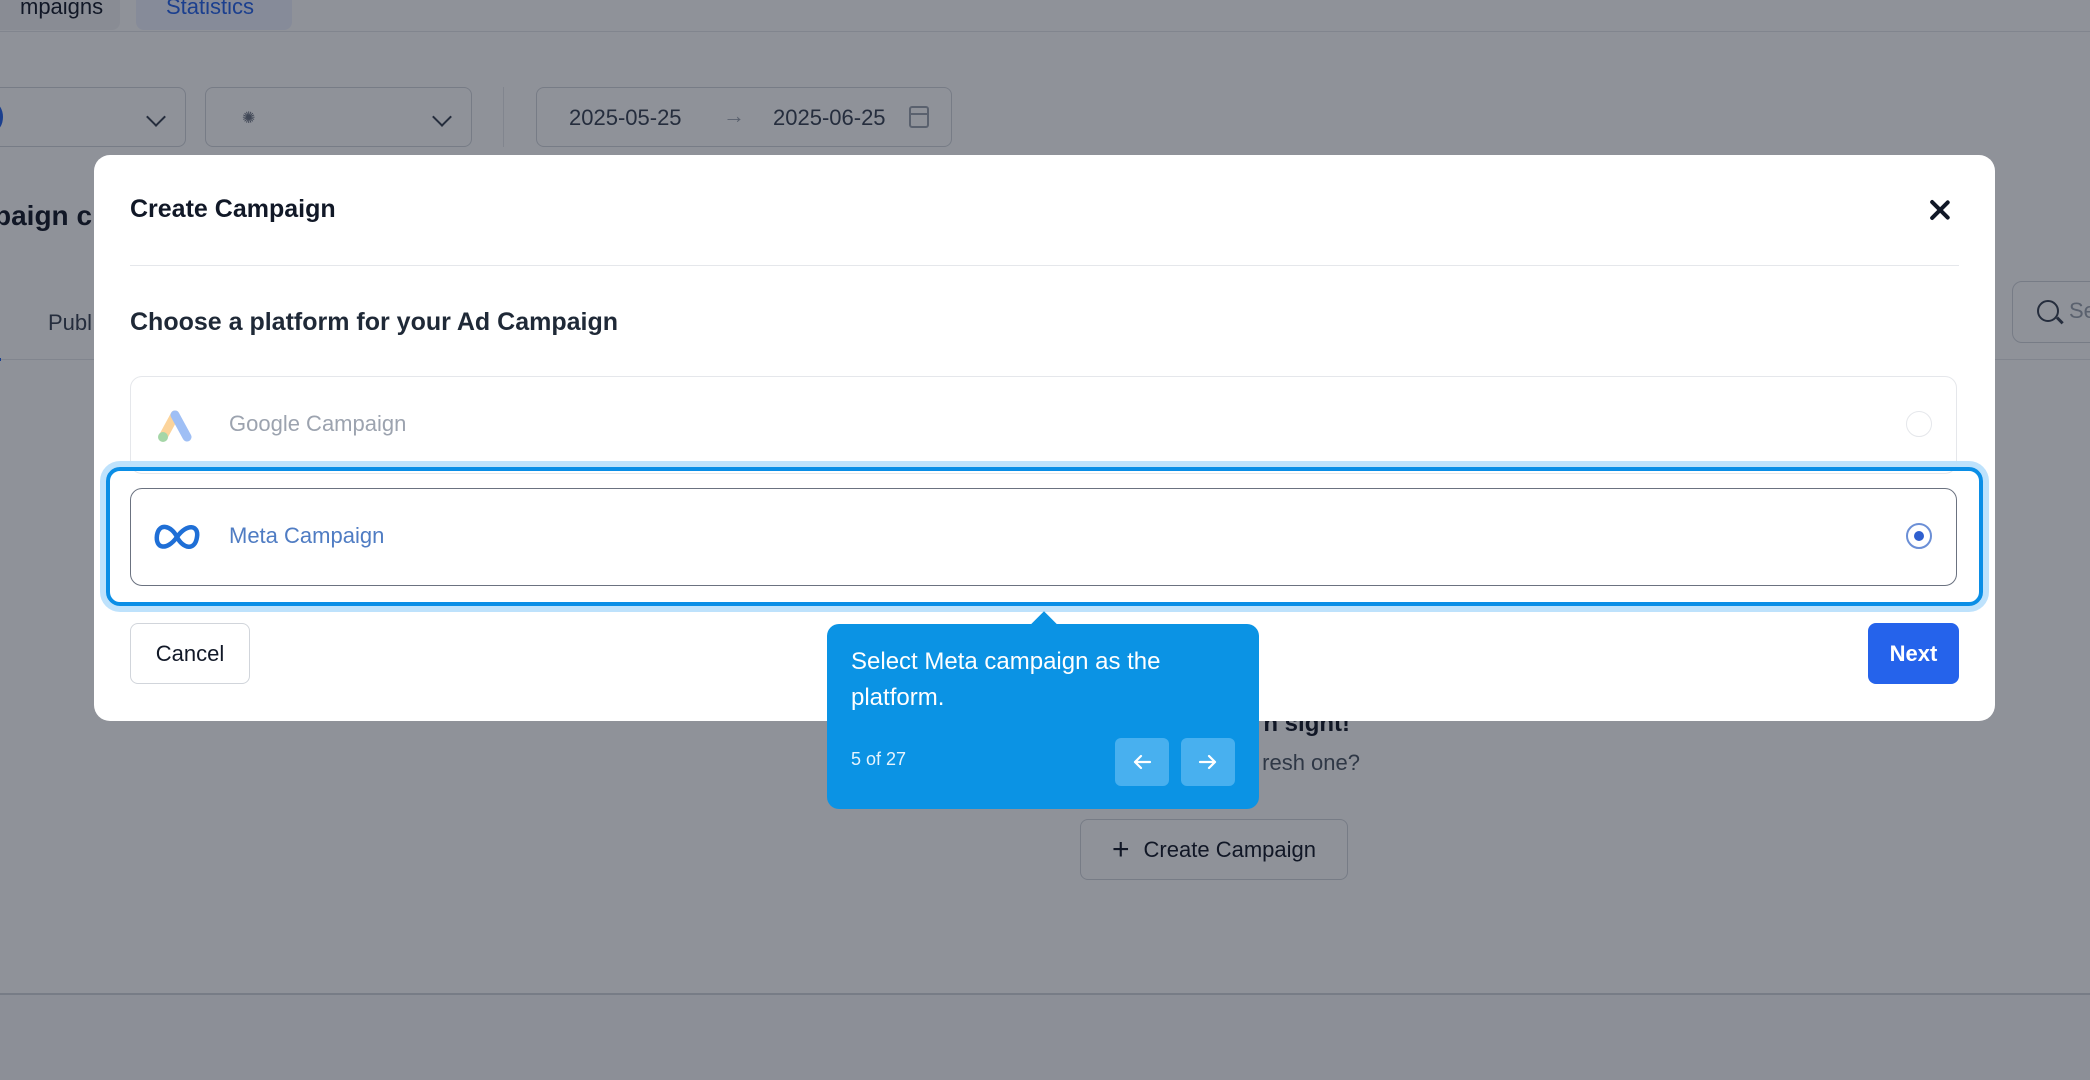  I want to click on cancel-button: Cancel, so click(190, 653).